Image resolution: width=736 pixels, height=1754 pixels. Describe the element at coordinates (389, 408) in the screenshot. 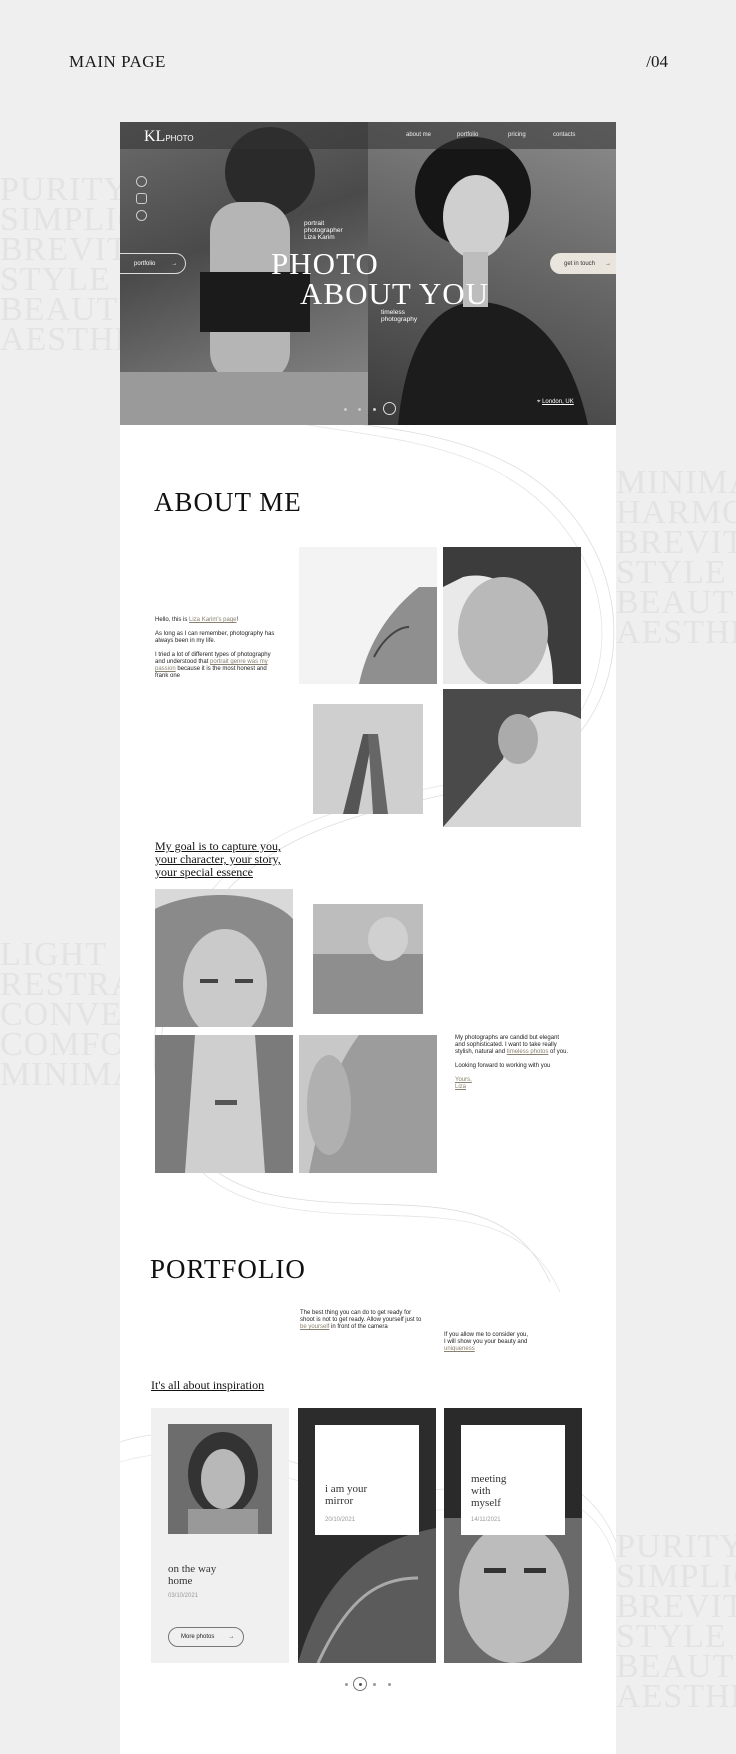

I see `slider-dot-active` at that location.